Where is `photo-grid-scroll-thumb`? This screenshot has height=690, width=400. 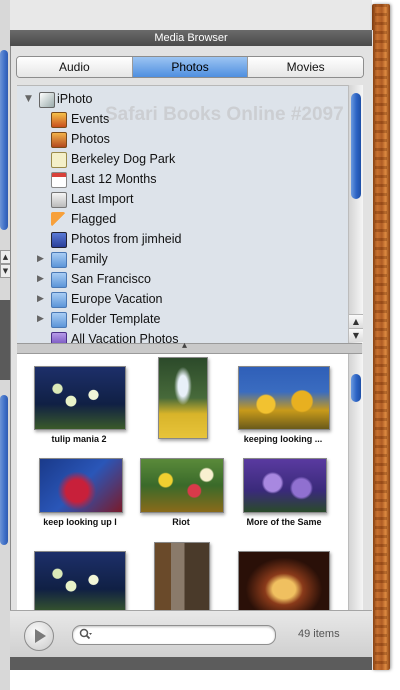
photo-grid-scroll-thumb is located at coordinates (356, 388).